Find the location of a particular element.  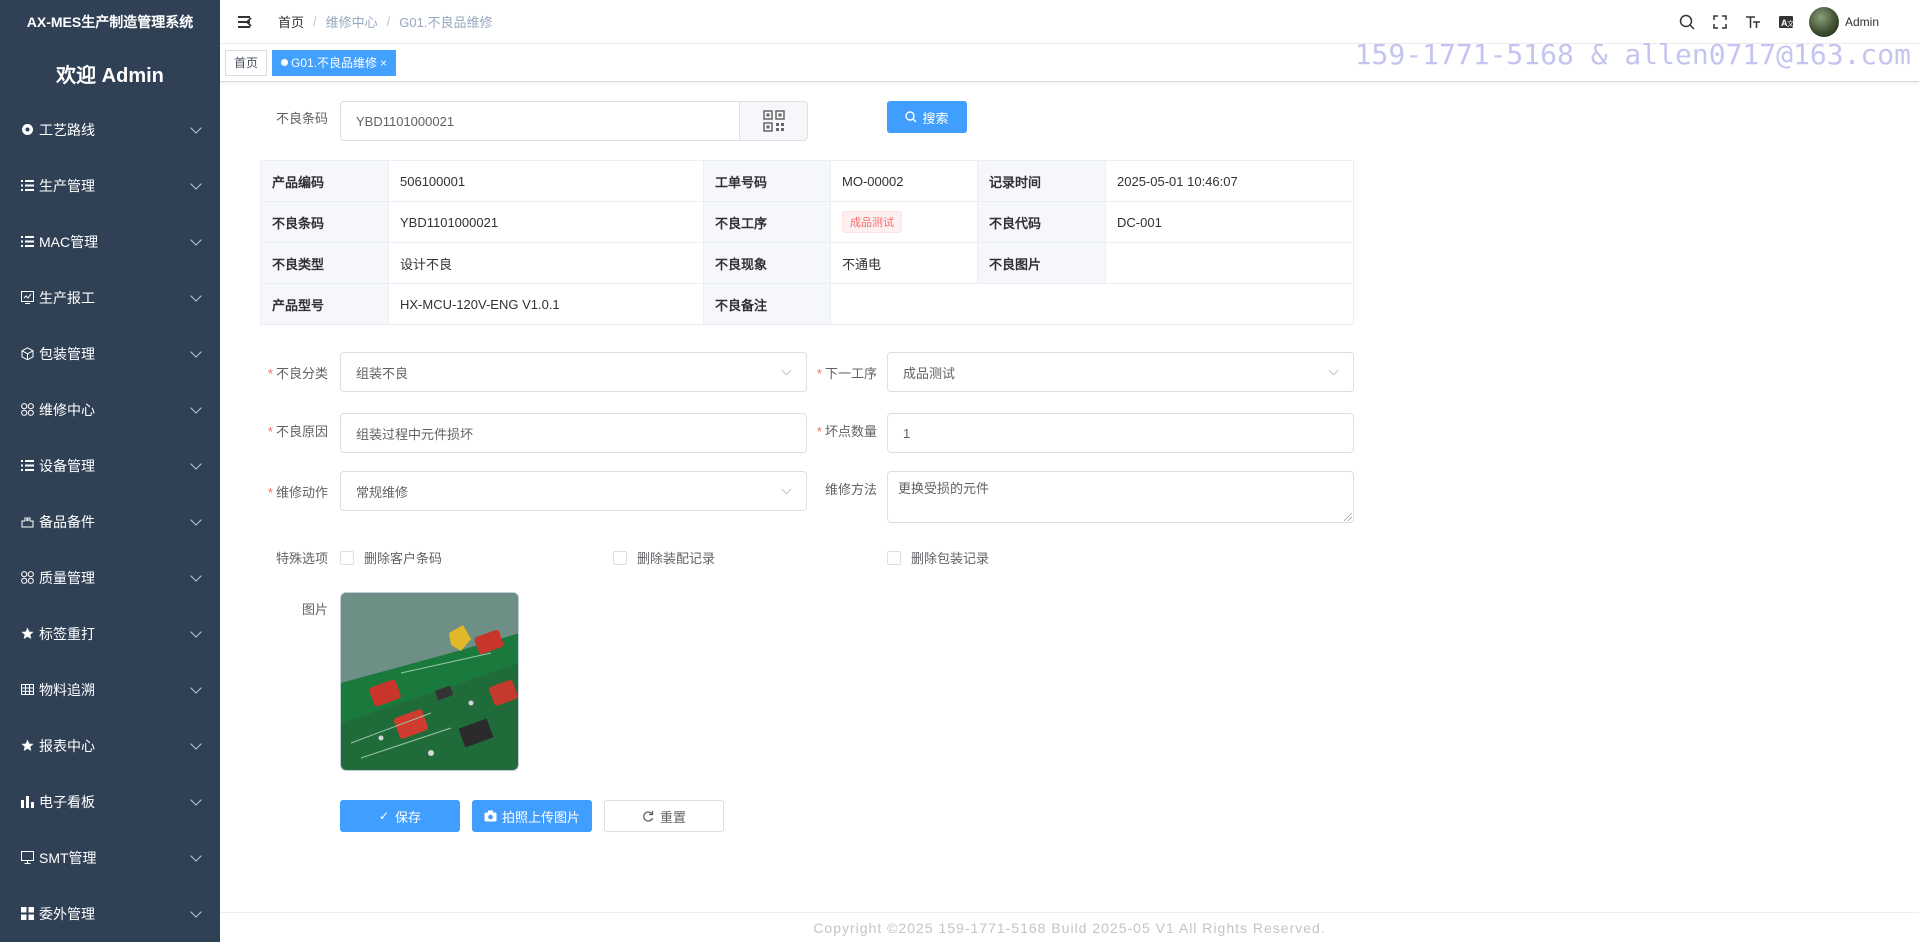

breadcrumb-home: 首页 is located at coordinates (291, 21).